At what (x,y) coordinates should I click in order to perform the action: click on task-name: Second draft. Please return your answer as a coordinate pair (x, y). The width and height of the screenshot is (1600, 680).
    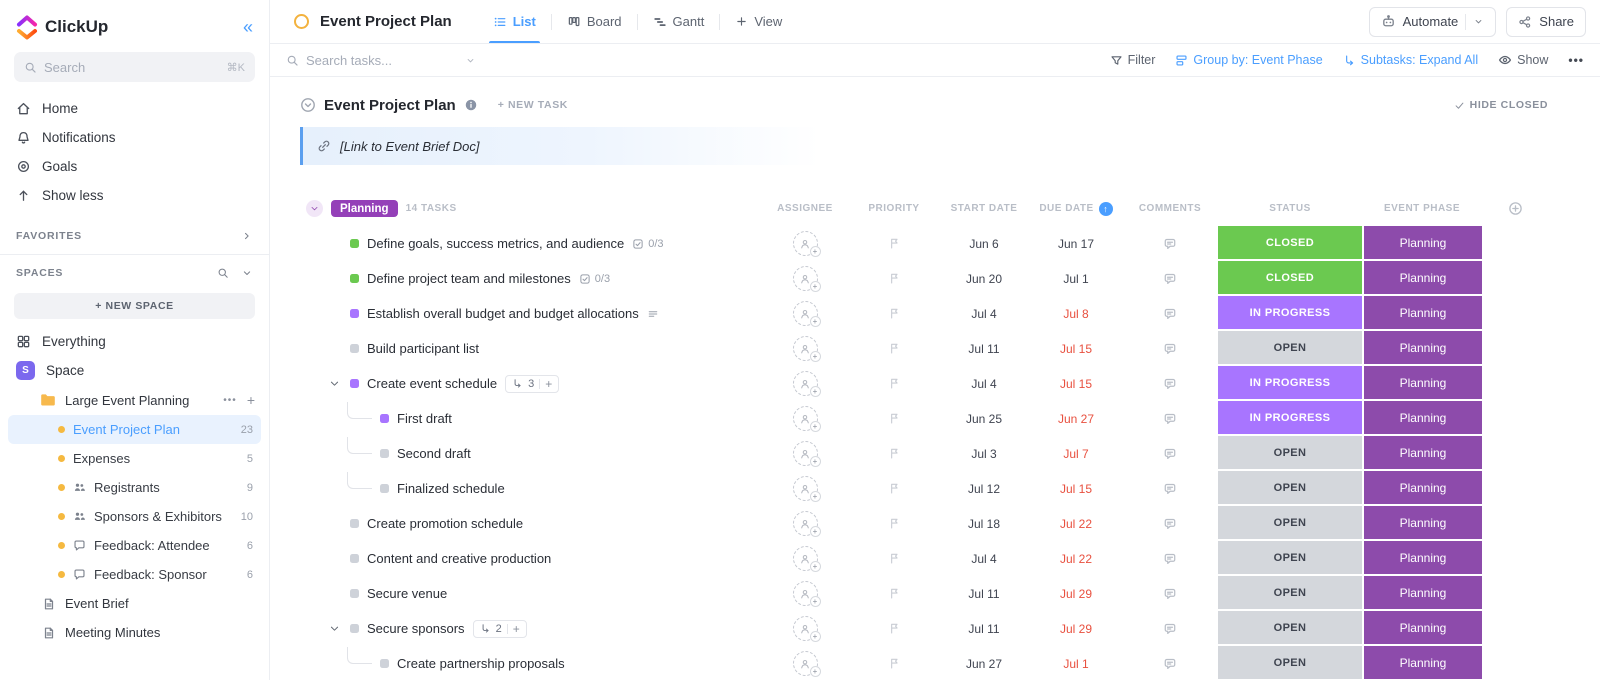
    Looking at the image, I should click on (434, 453).